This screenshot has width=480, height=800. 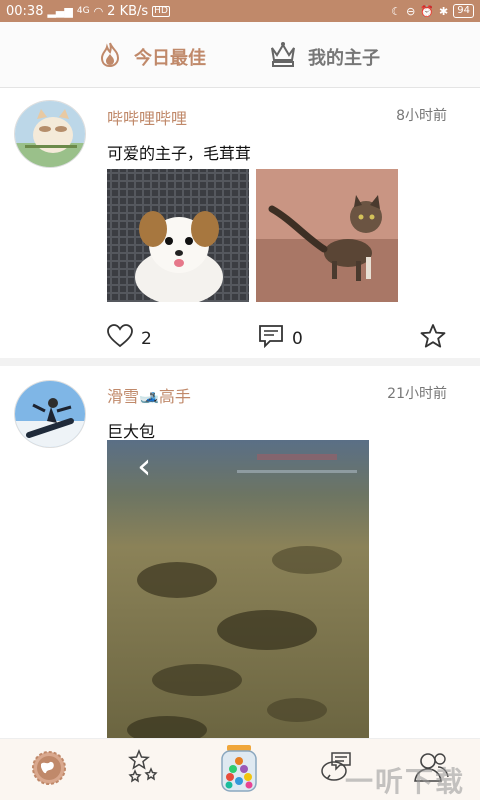 I want to click on crown-icon, so click(x=283, y=56).